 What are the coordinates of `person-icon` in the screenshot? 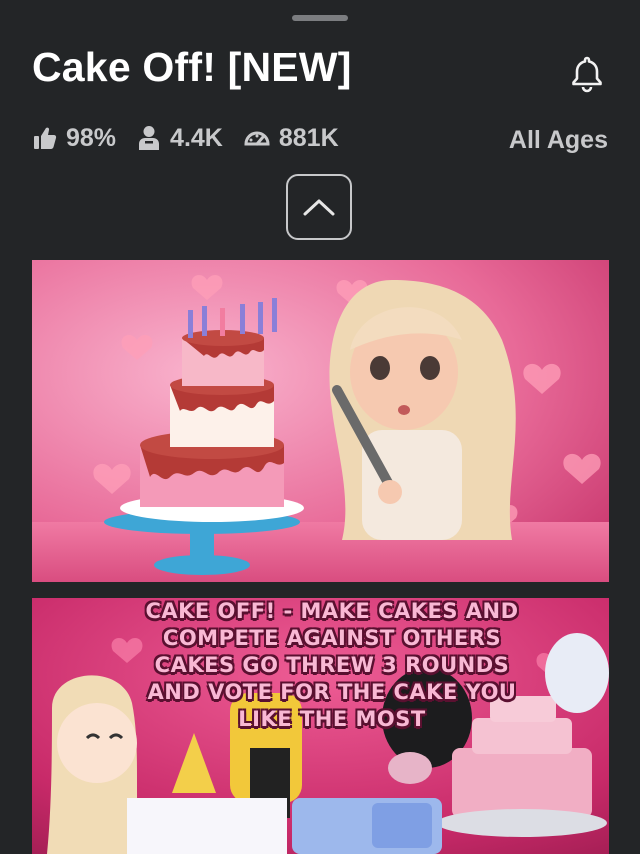 It's located at (149, 138).